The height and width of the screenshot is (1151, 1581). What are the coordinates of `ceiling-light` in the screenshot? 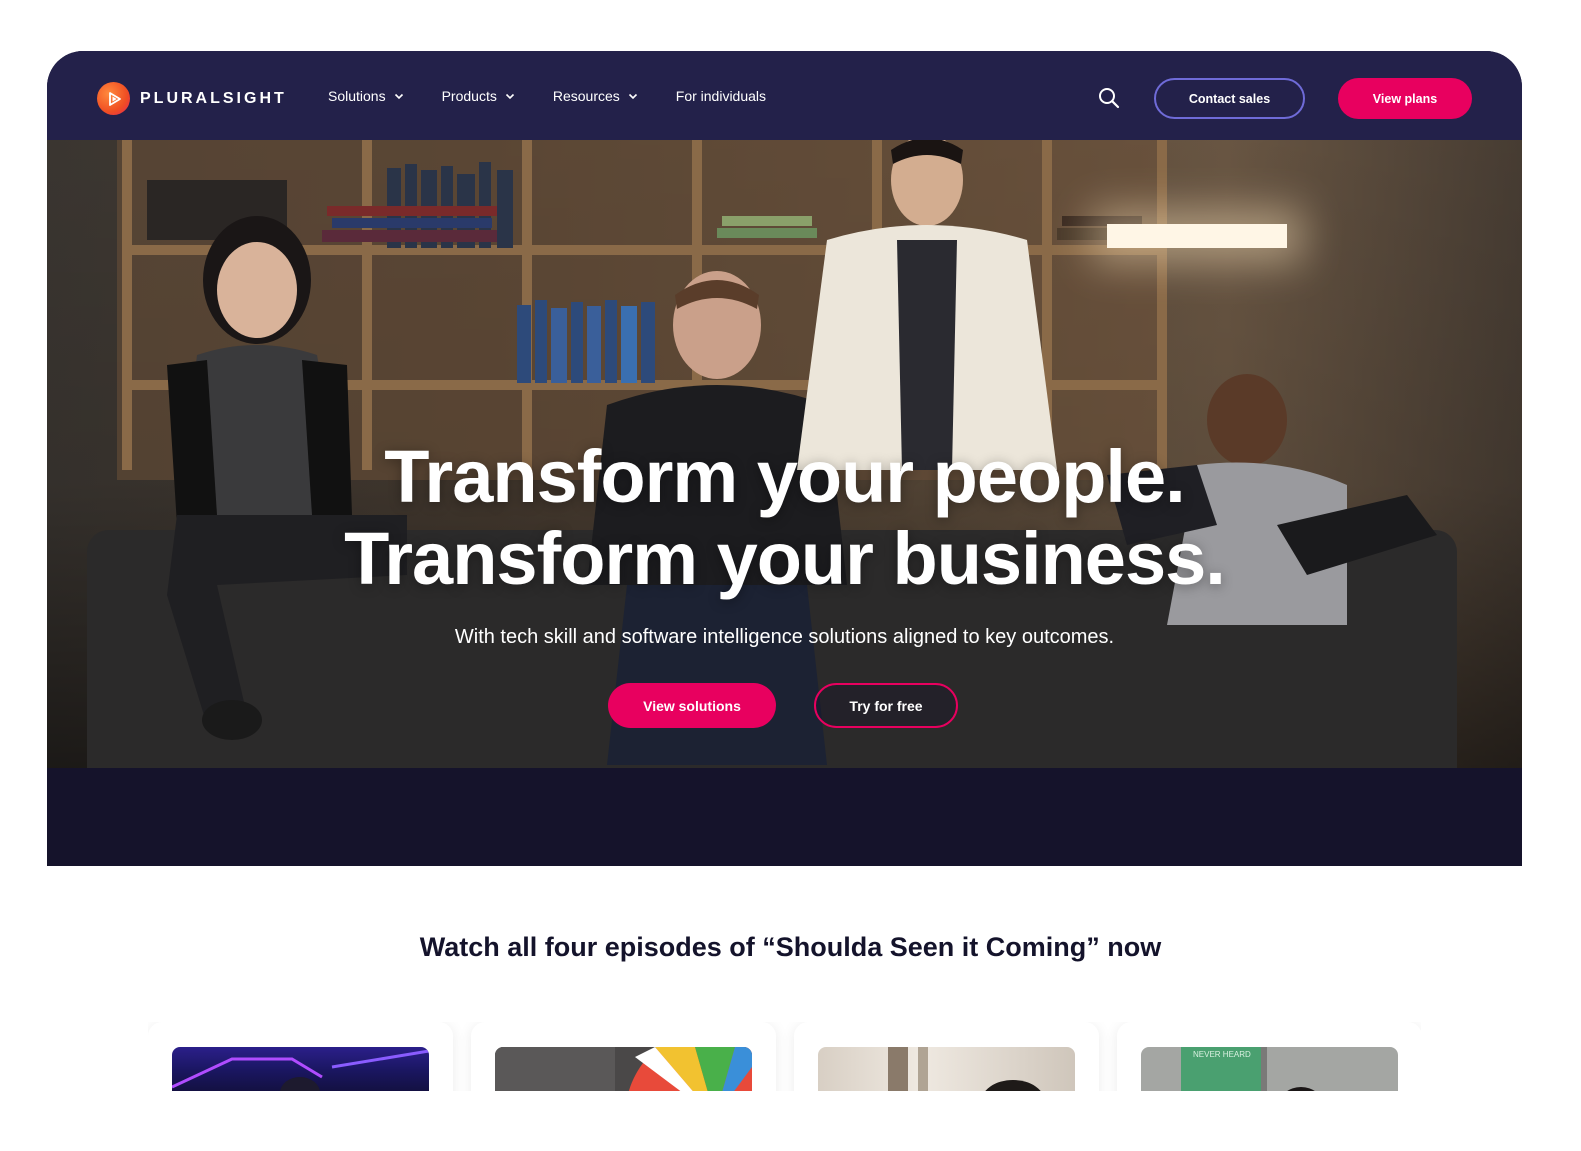 It's located at (1197, 236).